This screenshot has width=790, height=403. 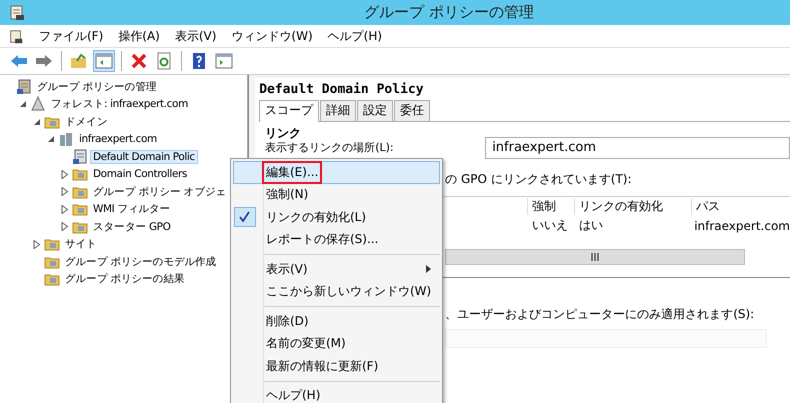 I want to click on column-header: 強制, so click(x=550, y=206).